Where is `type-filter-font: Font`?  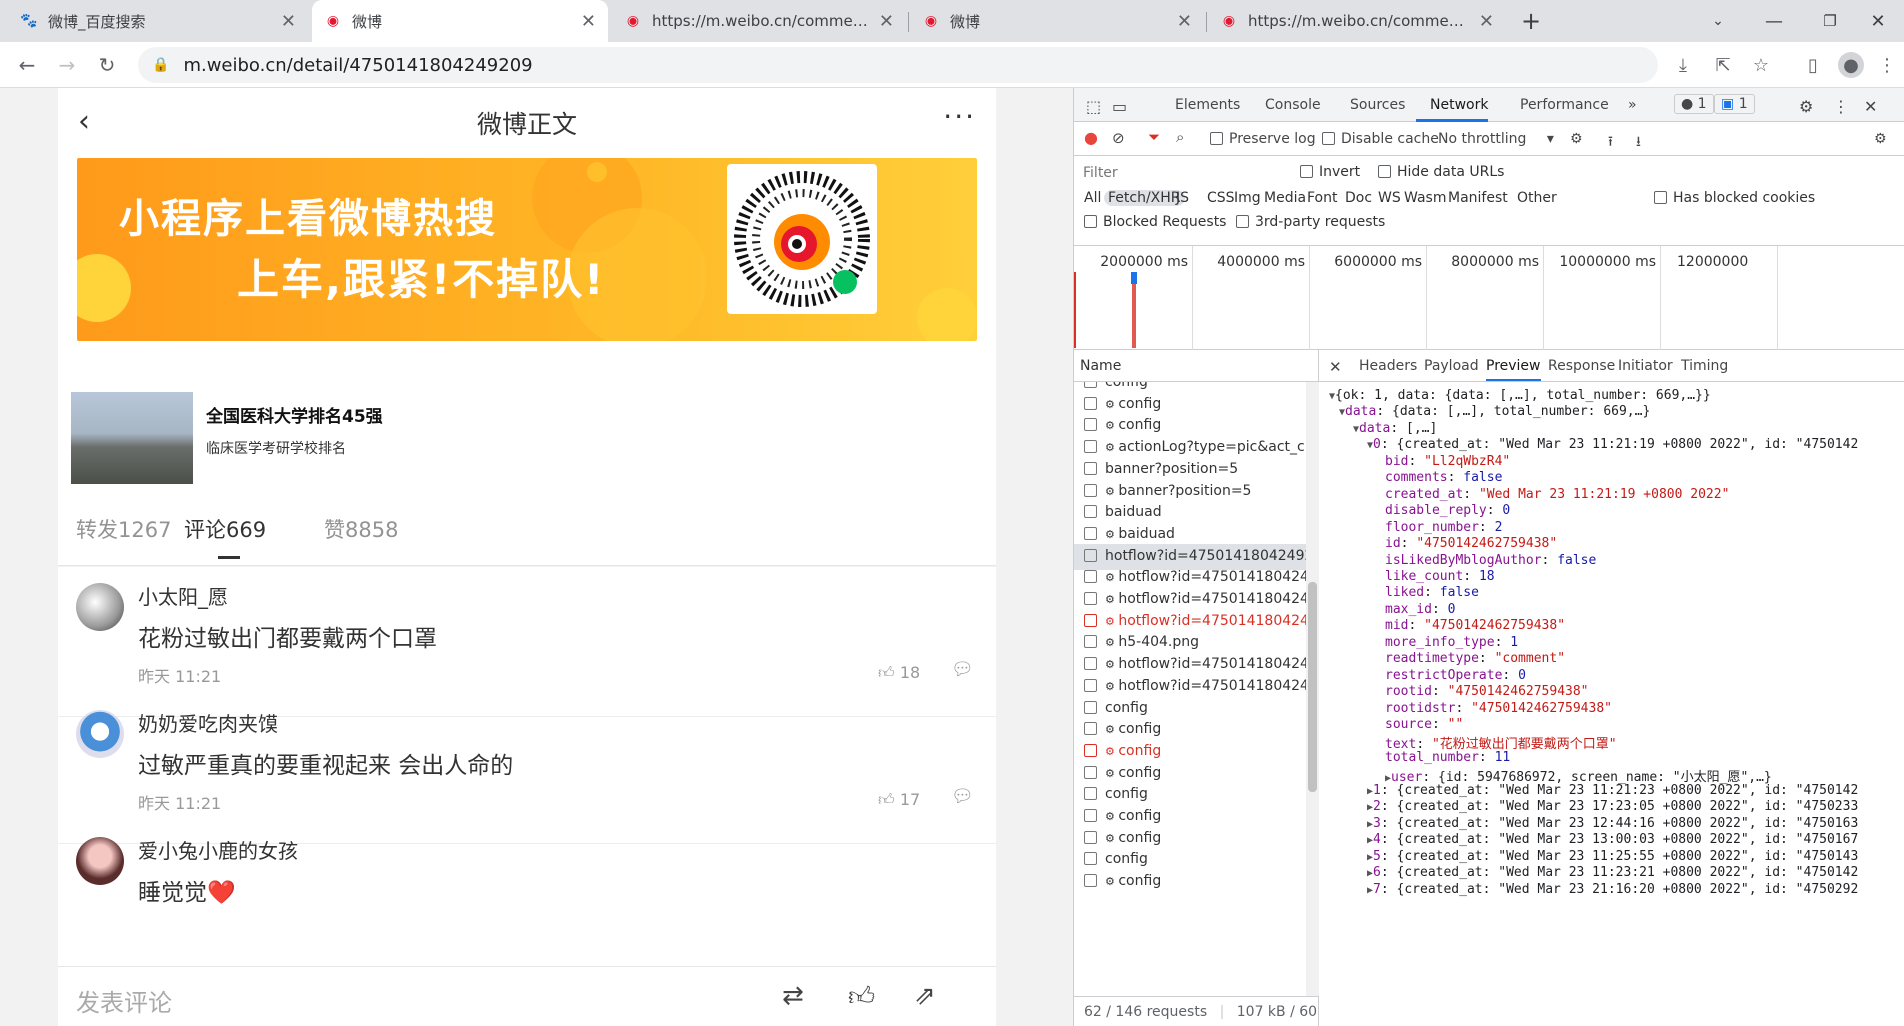 type-filter-font: Font is located at coordinates (1322, 198).